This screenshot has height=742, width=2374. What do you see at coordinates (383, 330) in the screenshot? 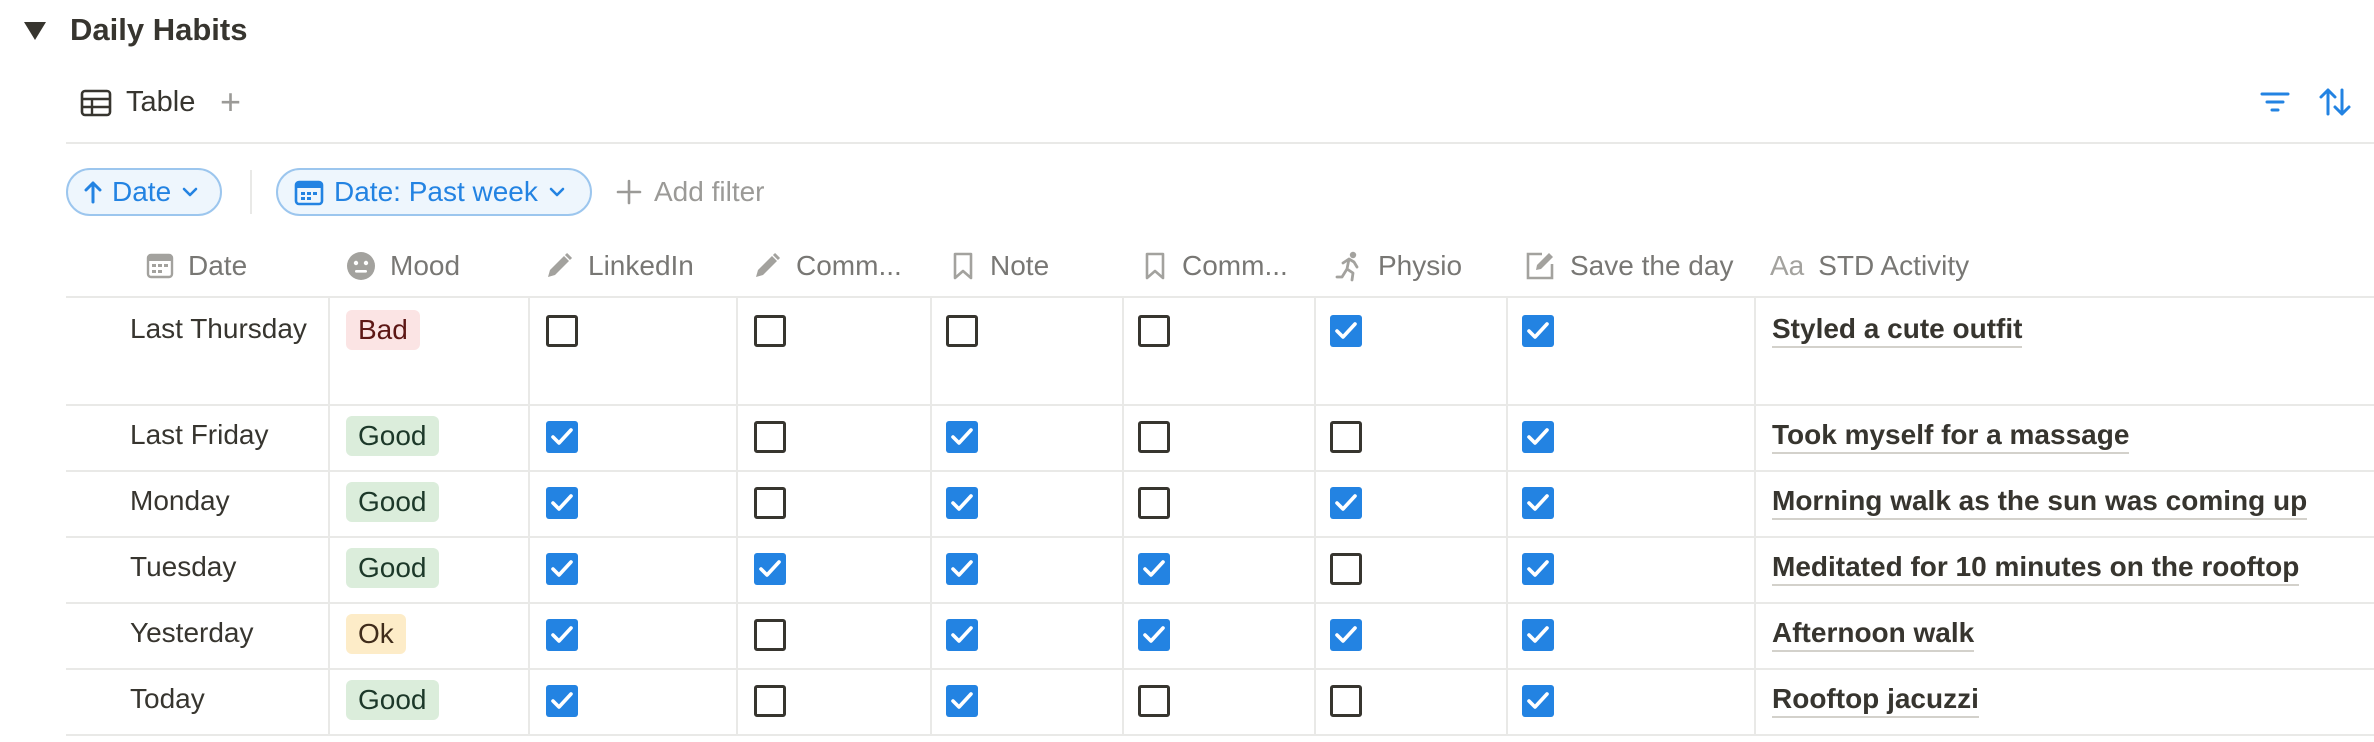
I see `mood-tag: Bad` at bounding box center [383, 330].